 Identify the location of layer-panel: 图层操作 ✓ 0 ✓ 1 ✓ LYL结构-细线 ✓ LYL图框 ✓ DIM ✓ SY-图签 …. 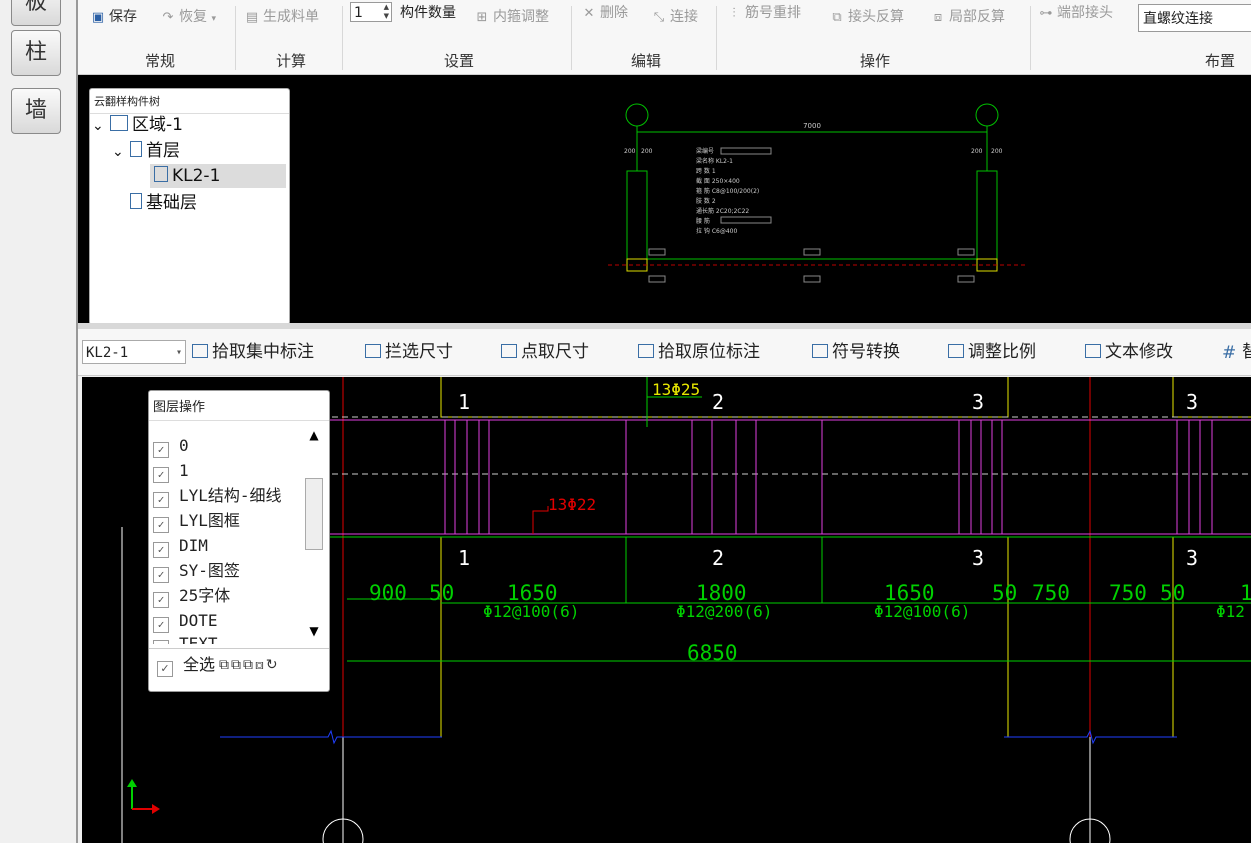
(239, 541).